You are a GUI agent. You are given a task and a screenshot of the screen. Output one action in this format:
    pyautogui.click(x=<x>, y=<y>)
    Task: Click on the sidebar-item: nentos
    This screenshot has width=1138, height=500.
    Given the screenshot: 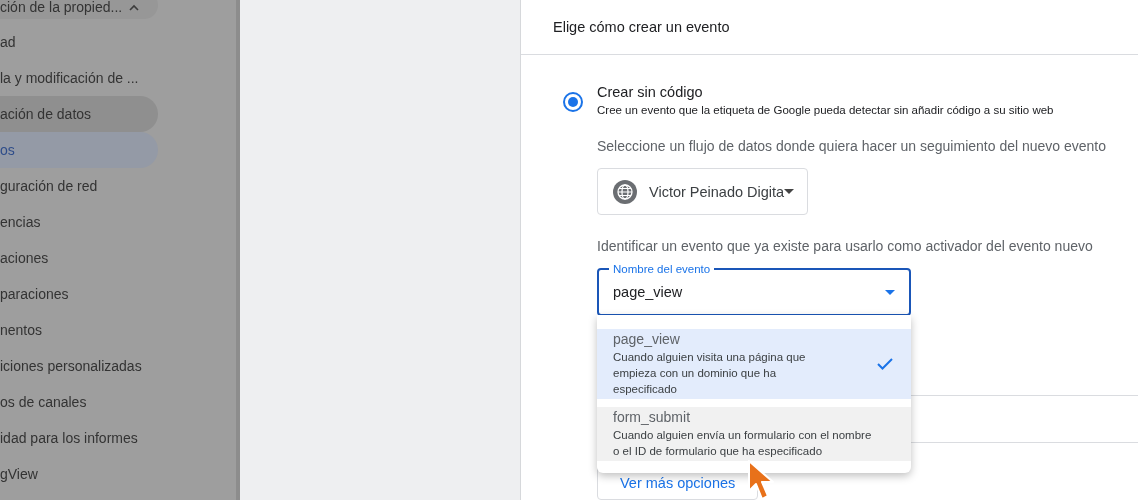 What is the action you would take?
    pyautogui.click(x=79, y=330)
    